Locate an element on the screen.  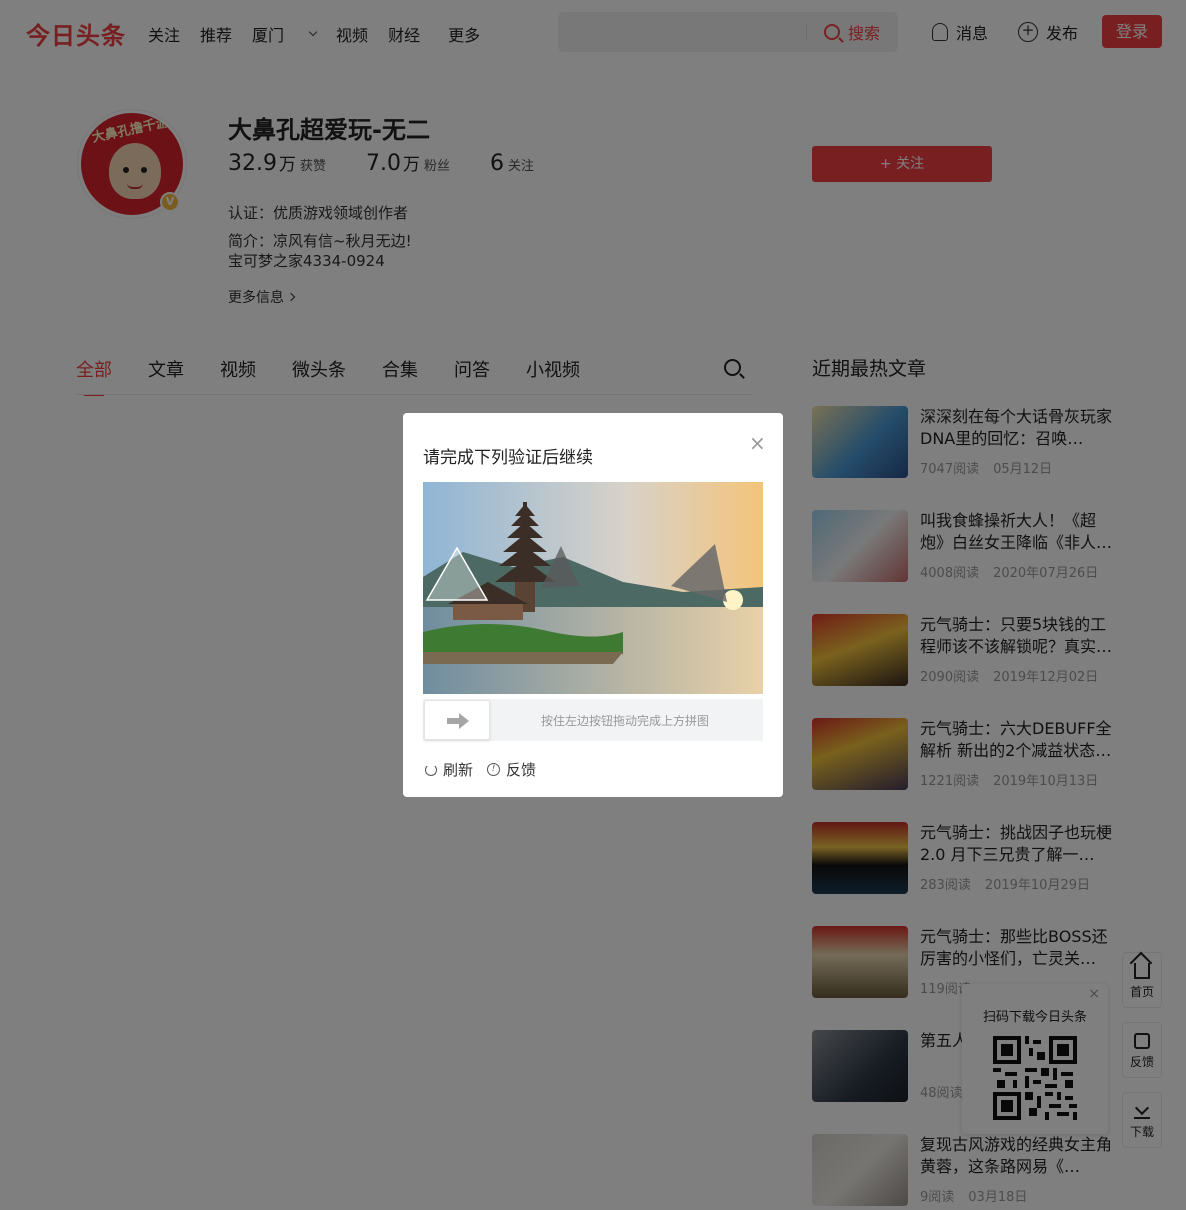
captcha-slider-track: 按住左边按钮拖动完成上方拼图 is located at coordinates (593, 720).